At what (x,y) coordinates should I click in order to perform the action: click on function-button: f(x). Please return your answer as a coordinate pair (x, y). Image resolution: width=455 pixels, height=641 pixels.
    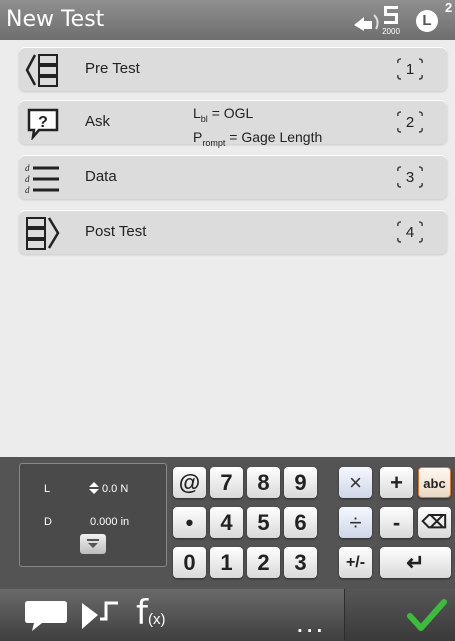
    Looking at the image, I should click on (150, 613).